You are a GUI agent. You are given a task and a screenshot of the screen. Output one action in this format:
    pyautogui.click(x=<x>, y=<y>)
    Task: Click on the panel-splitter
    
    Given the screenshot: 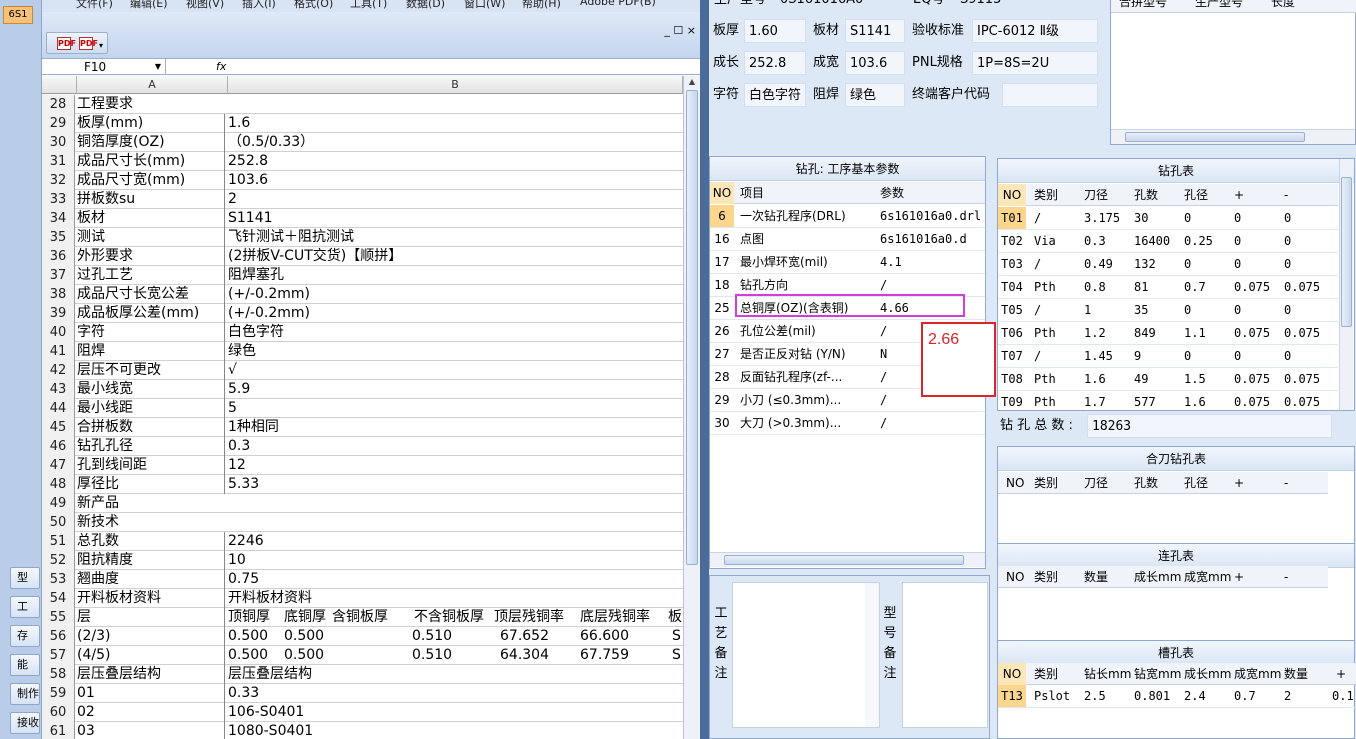 What is the action you would take?
    pyautogui.click(x=704, y=369)
    